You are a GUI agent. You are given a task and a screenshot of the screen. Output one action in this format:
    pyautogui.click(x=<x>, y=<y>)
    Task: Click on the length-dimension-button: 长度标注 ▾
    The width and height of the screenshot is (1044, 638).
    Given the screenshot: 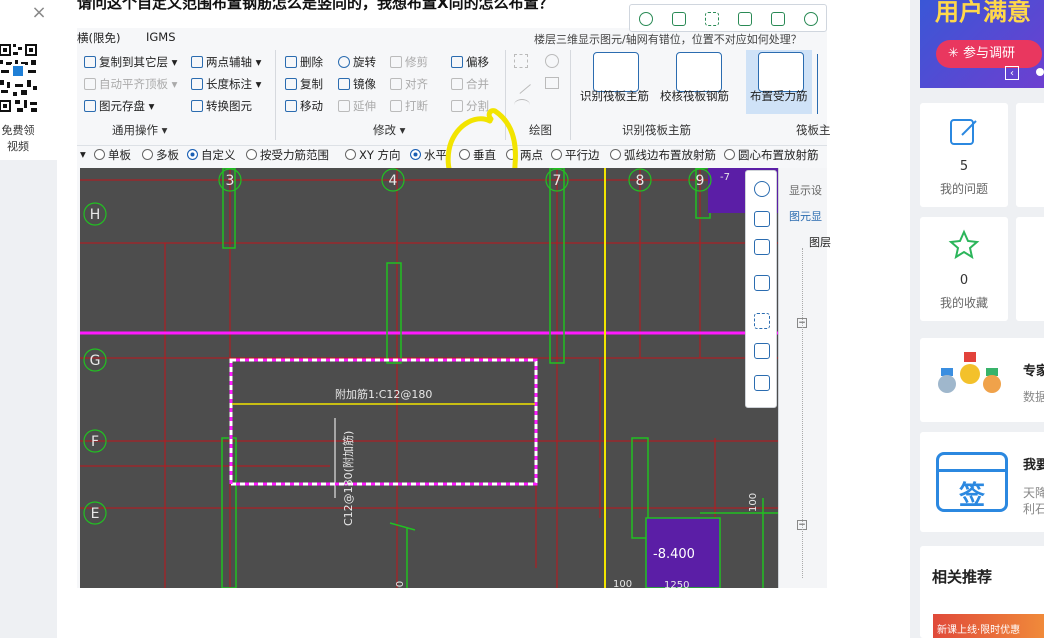 What is the action you would take?
    pyautogui.click(x=226, y=84)
    